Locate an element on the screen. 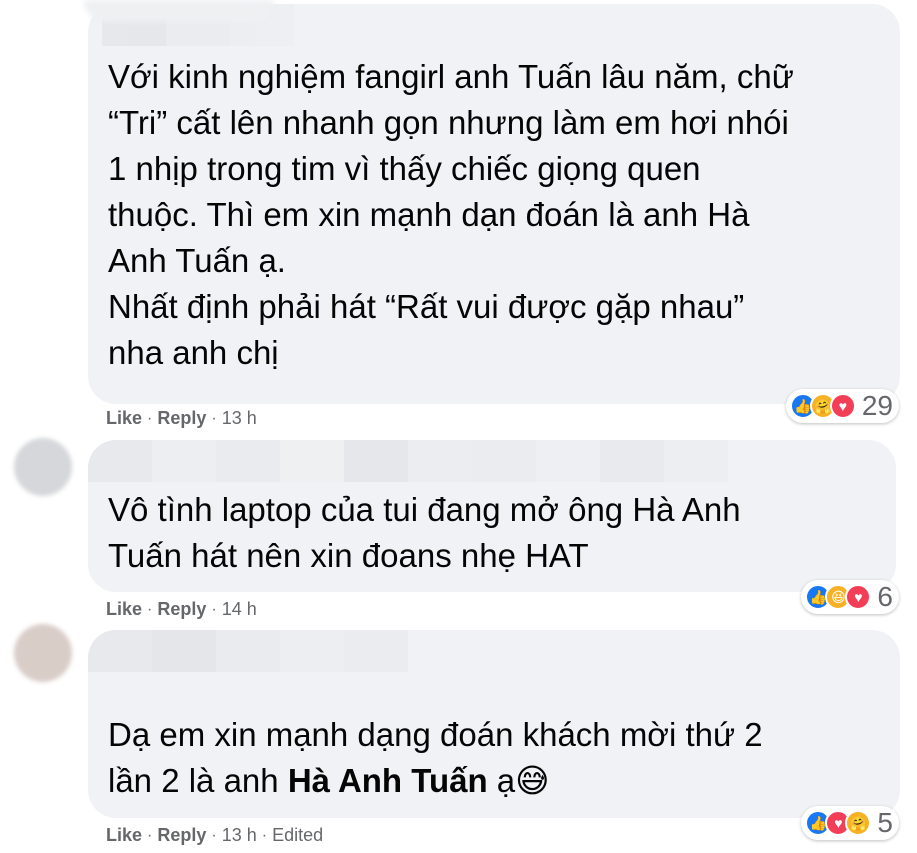  comment-actions: Like · Reply · 14 h is located at coordinates (181, 609).